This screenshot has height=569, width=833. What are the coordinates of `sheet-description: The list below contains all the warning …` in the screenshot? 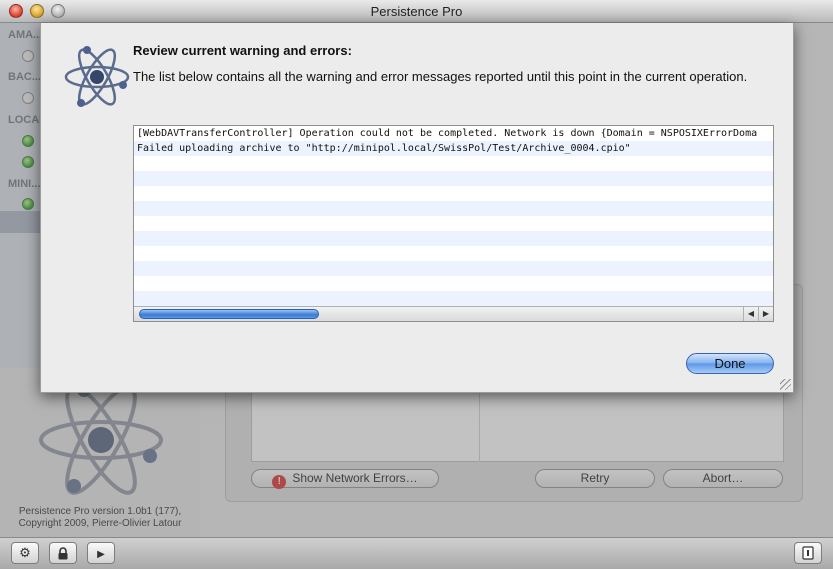 It's located at (440, 76).